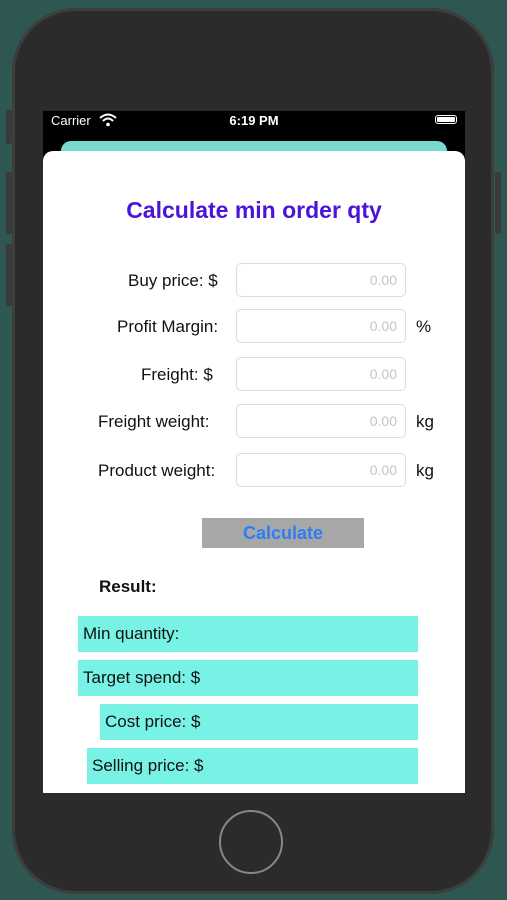 Image resolution: width=507 pixels, height=900 pixels. Describe the element at coordinates (9, 203) in the screenshot. I see `volume-up-button` at that location.